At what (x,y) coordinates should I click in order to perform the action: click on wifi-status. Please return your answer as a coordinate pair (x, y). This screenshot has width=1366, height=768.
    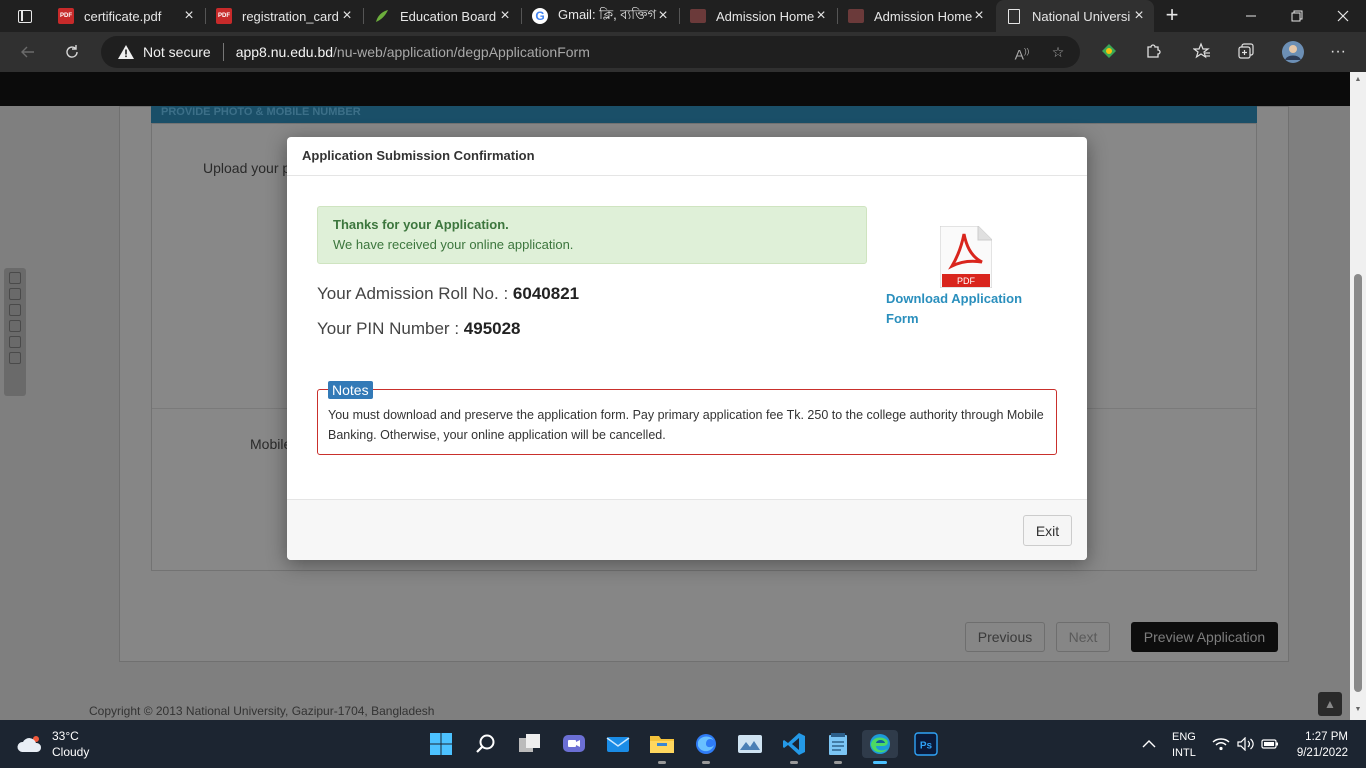
    Looking at the image, I should click on (1221, 744).